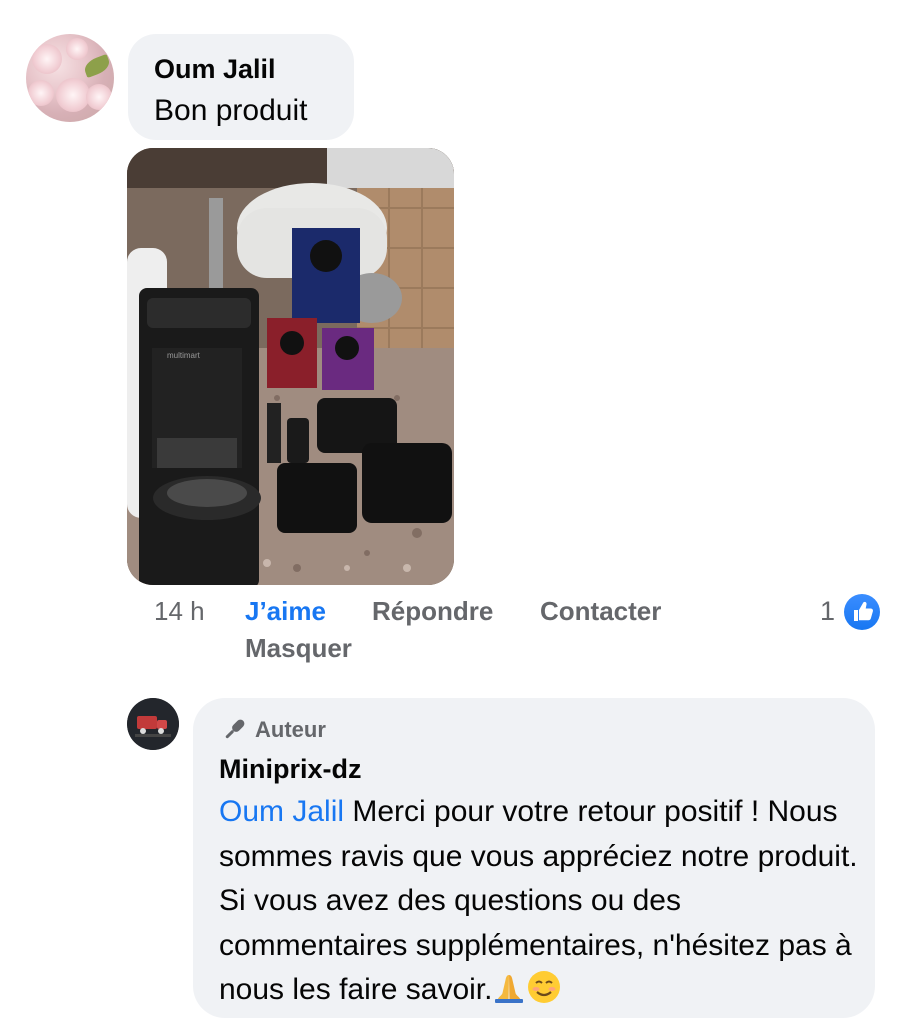 This screenshot has width=905, height=1024. I want to click on comment-text: Bon produit, so click(231, 110).